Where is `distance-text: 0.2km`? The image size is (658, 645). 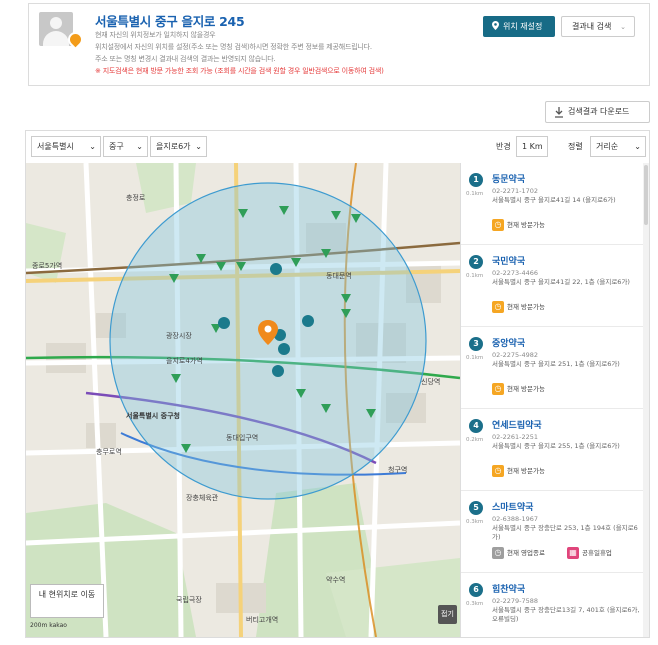 distance-text: 0.2km is located at coordinates (475, 440).